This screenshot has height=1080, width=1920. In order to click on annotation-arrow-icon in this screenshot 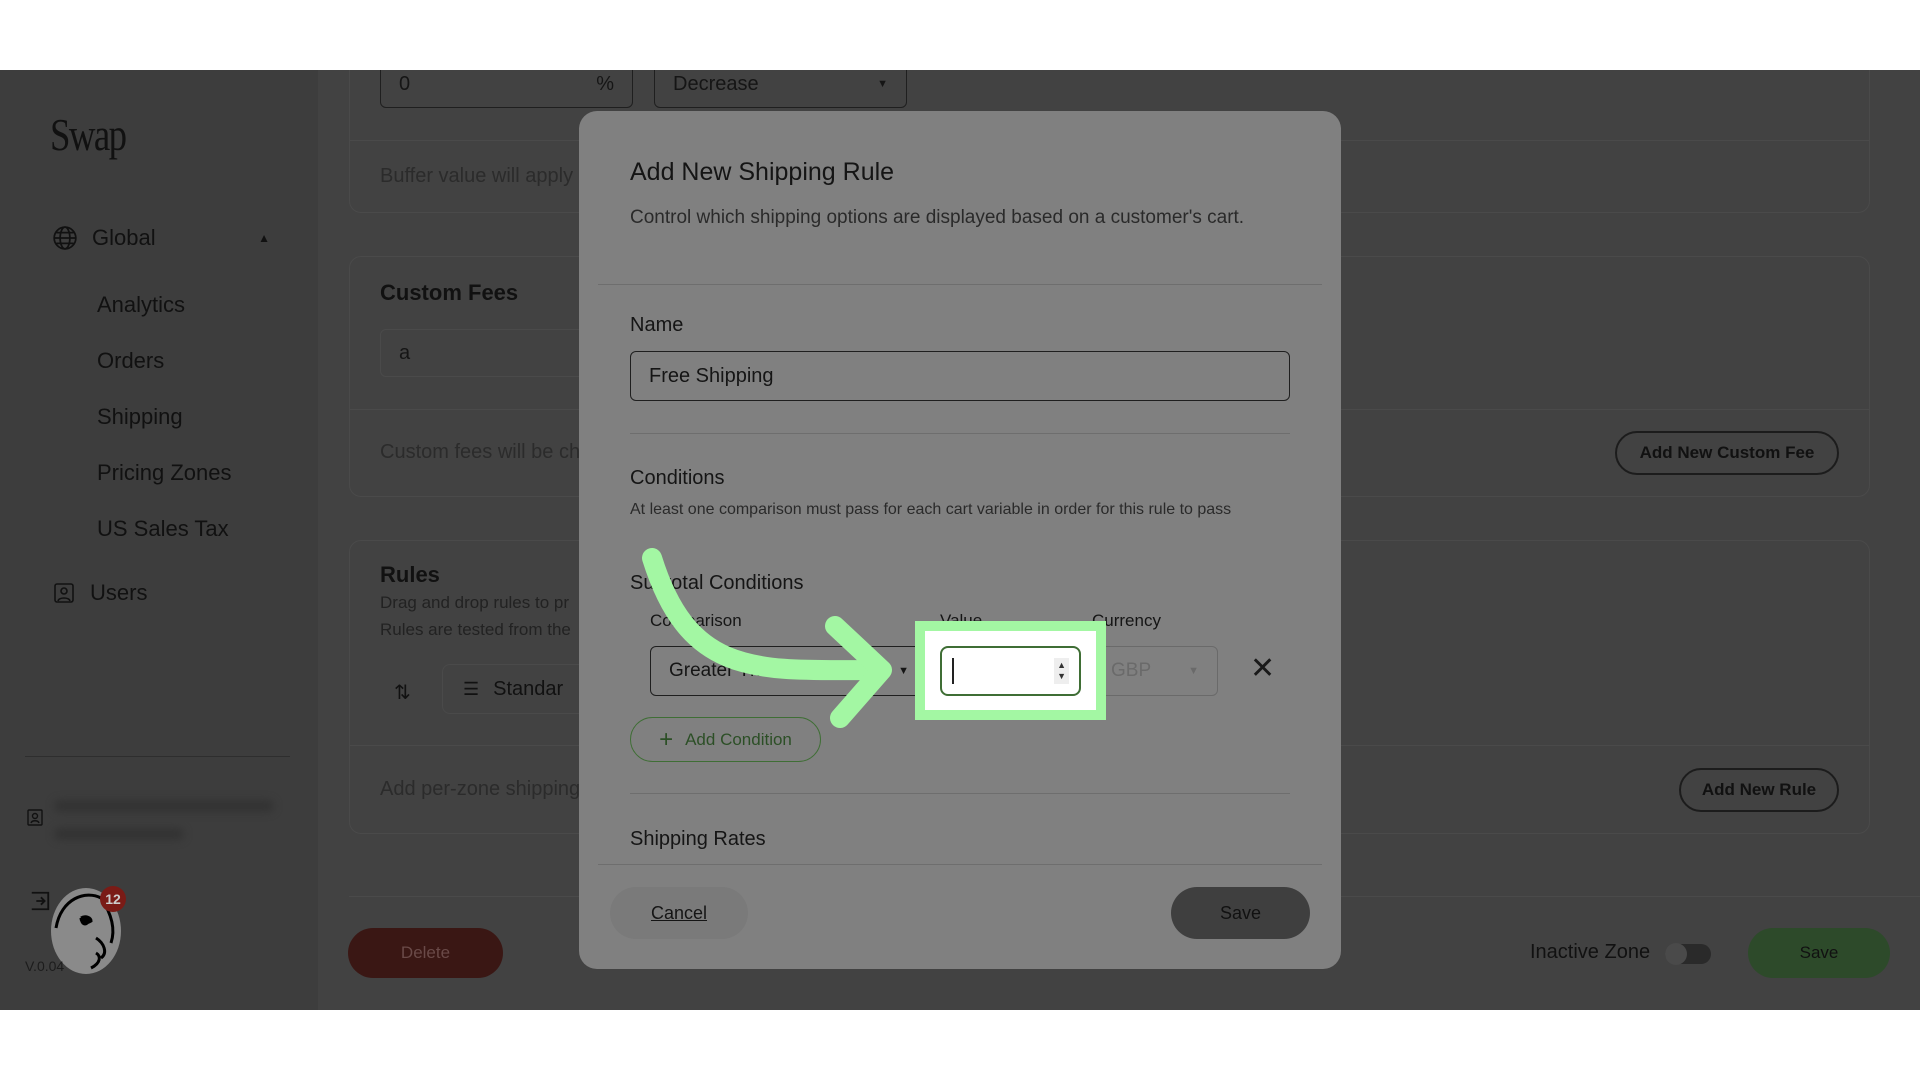, I will do `click(767, 638)`.